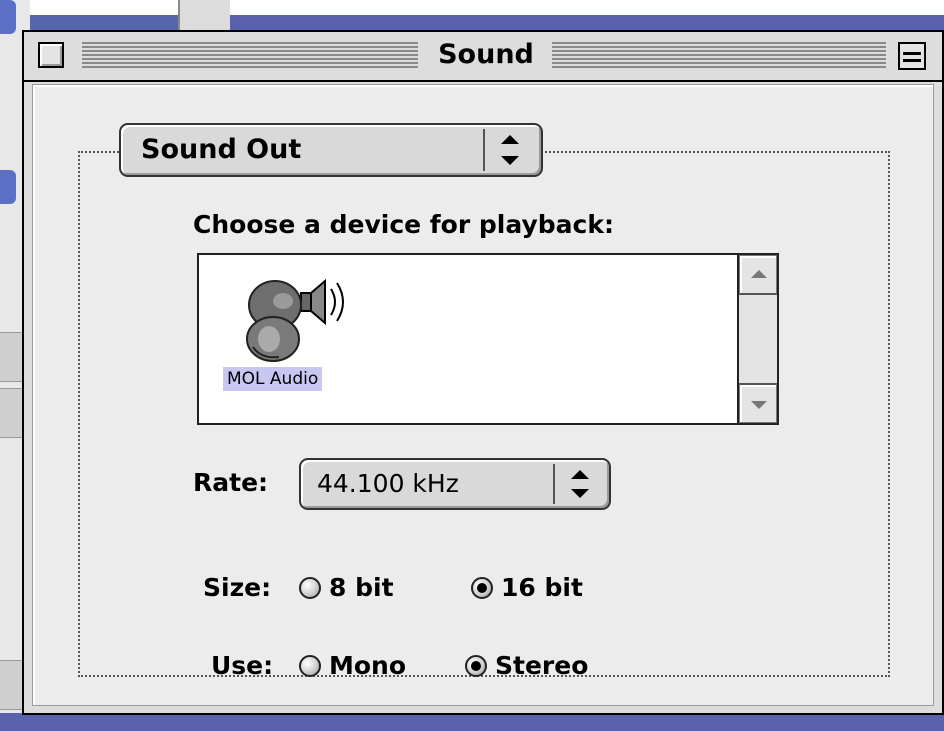 This screenshot has height=731, width=944. What do you see at coordinates (482, 587) in the screenshot?
I see `radio-16-bit` at bounding box center [482, 587].